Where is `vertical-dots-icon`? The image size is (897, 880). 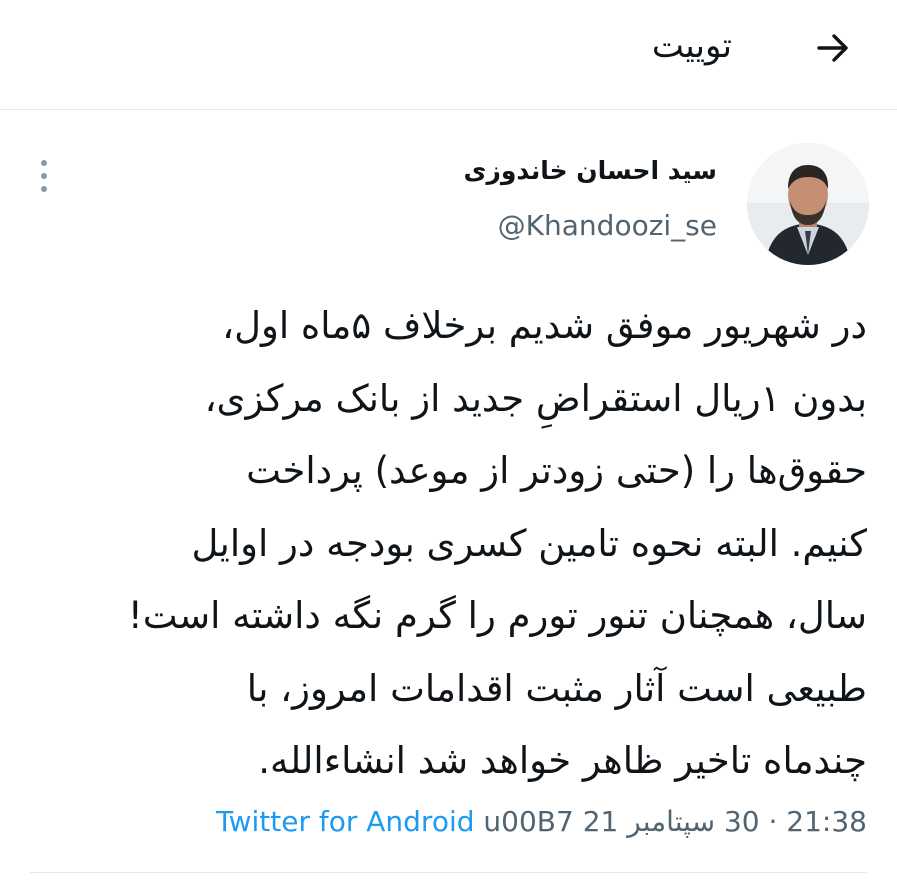
vertical-dots-icon is located at coordinates (44, 176).